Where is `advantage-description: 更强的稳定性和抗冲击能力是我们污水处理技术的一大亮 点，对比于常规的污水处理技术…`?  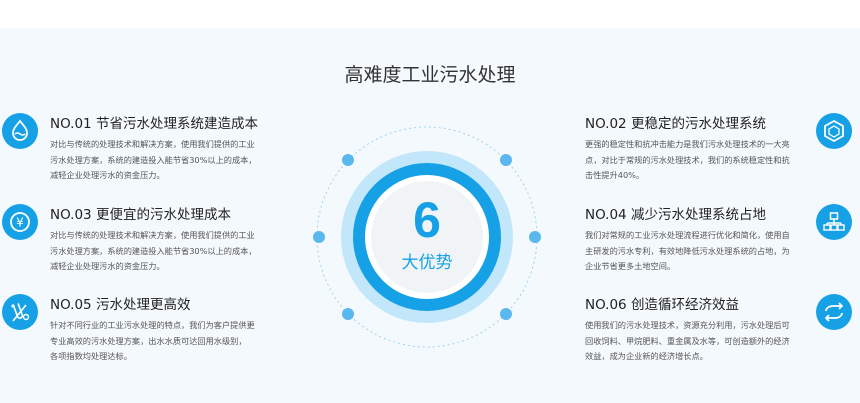 advantage-description: 更强的稳定性和抗冲击能力是我们污水处理技术的一大亮 点，对比于常规的污水处理技术… is located at coordinates (687, 159).